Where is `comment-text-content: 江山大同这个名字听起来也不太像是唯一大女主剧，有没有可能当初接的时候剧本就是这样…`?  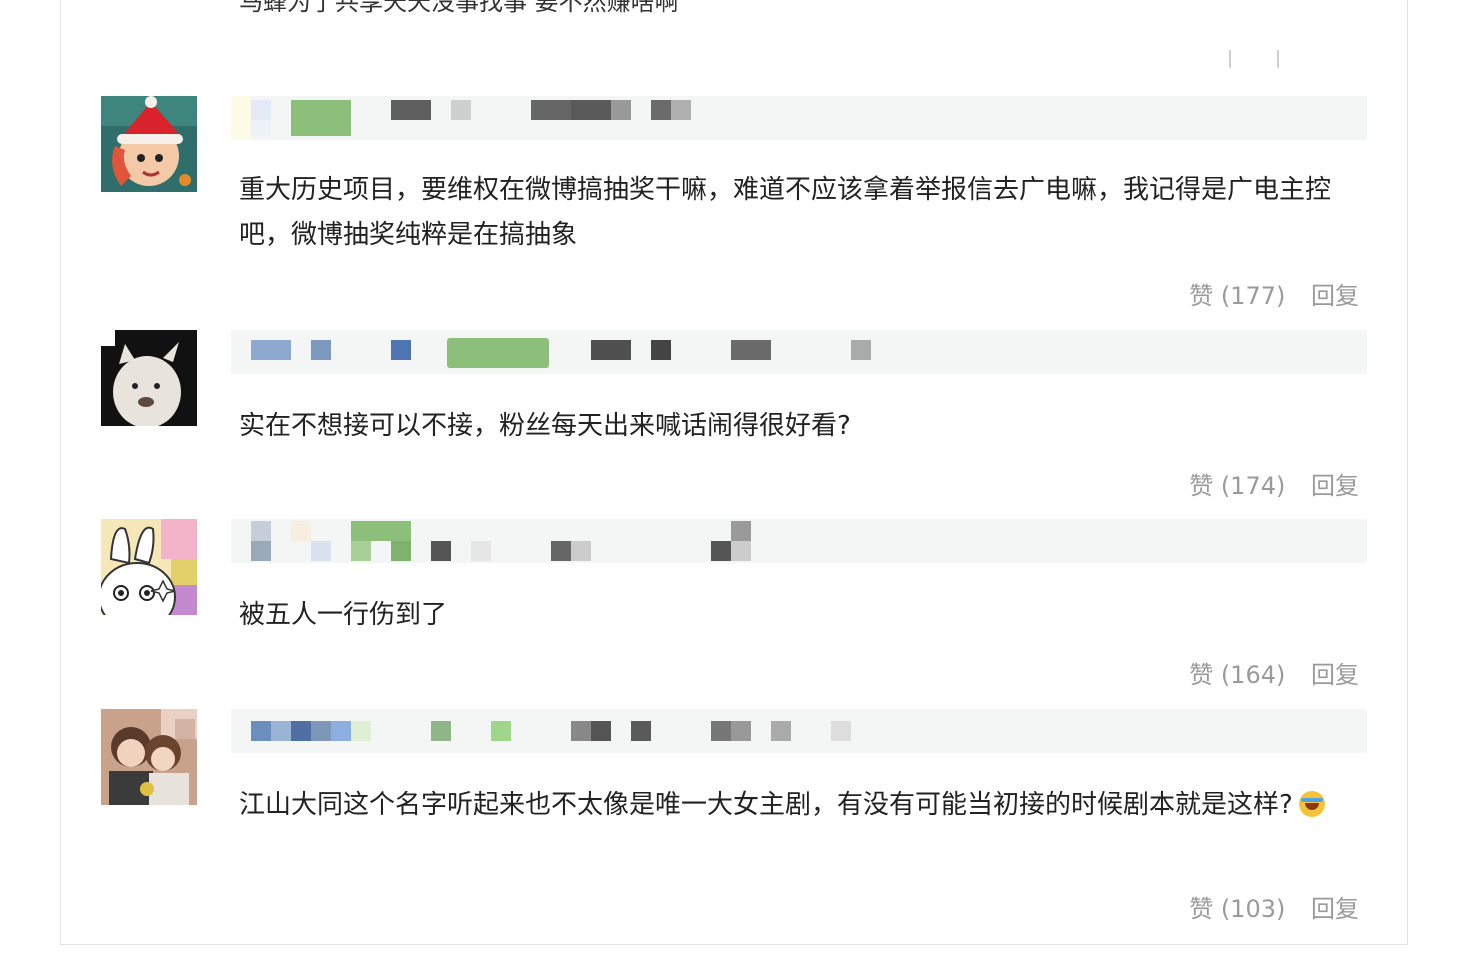
comment-text-content: 江山大同这个名字听起来也不太像是唯一大女主剧，有没有可能当初接的时候剧本就是这样… is located at coordinates (766, 805).